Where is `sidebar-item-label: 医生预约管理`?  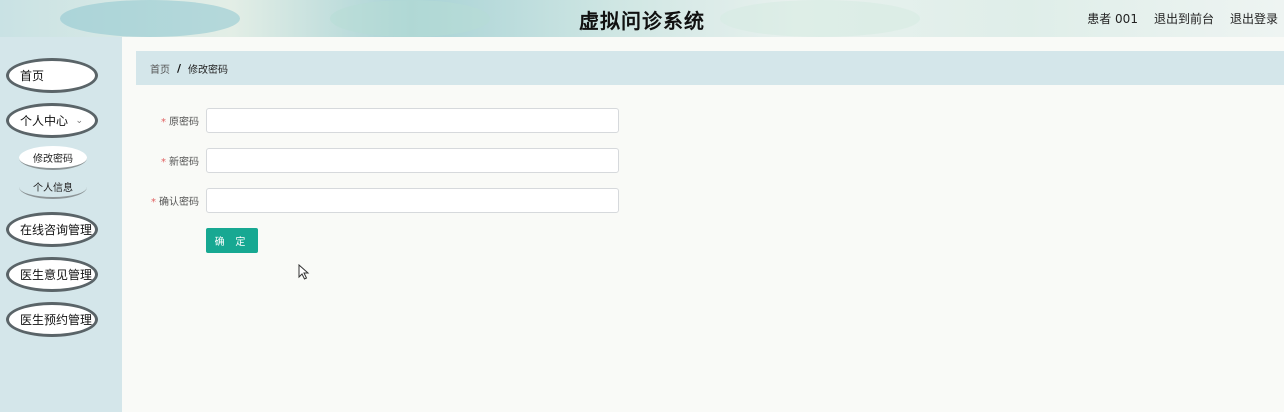 sidebar-item-label: 医生预约管理 is located at coordinates (56, 320).